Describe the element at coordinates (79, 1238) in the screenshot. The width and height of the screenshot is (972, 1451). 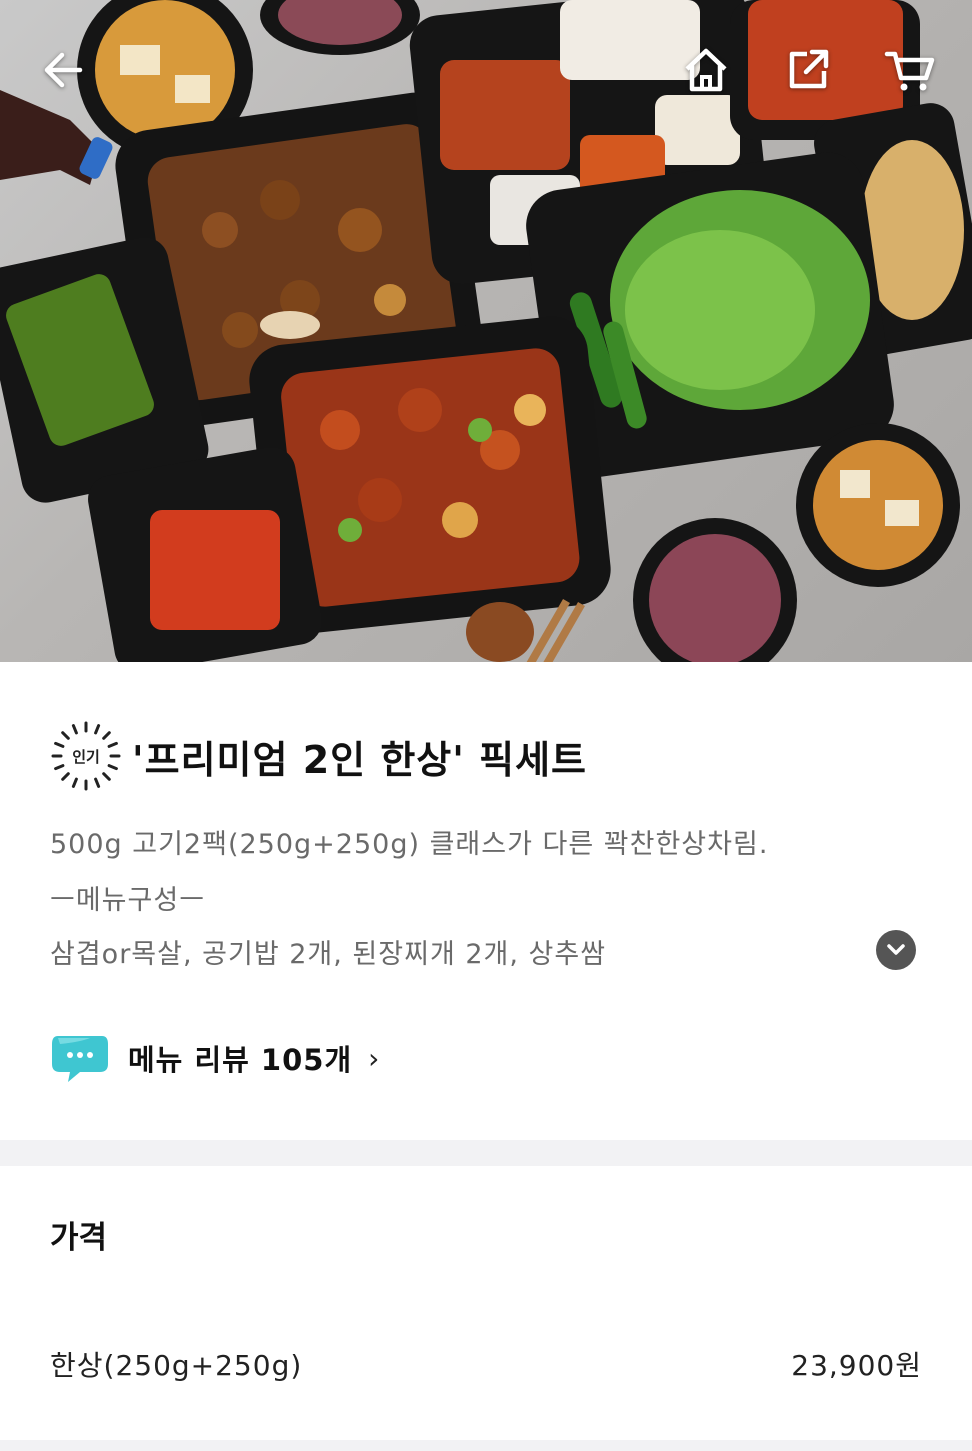
I see `price-heading: 가격` at that location.